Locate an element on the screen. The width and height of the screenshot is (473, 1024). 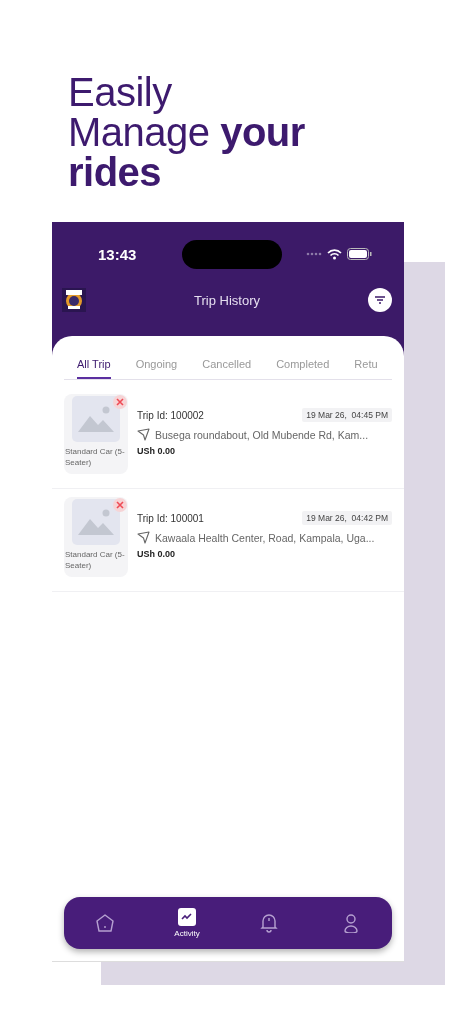
filter-button is located at coordinates (380, 300).